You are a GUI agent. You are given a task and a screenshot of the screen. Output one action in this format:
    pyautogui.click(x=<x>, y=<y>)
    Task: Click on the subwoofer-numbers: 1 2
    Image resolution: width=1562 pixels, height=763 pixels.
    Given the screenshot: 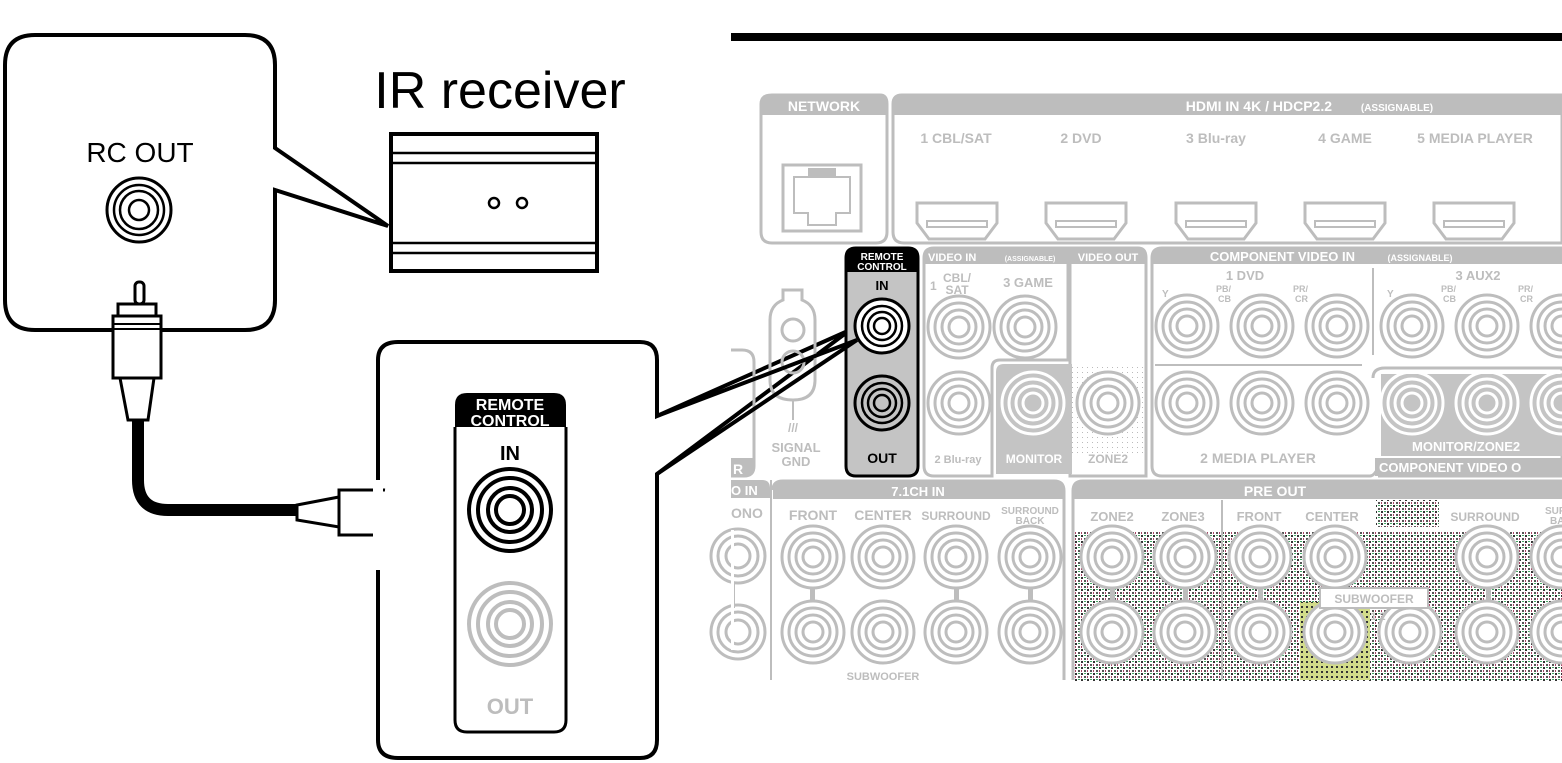 What is the action you would take?
    pyautogui.click(x=1377, y=617)
    